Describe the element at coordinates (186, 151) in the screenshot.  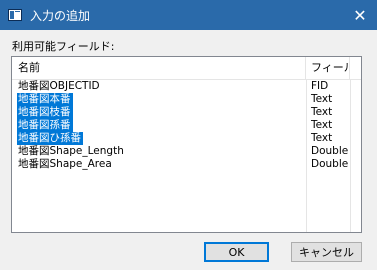
I see `list-item: 地番図Shape_Length Double` at that location.